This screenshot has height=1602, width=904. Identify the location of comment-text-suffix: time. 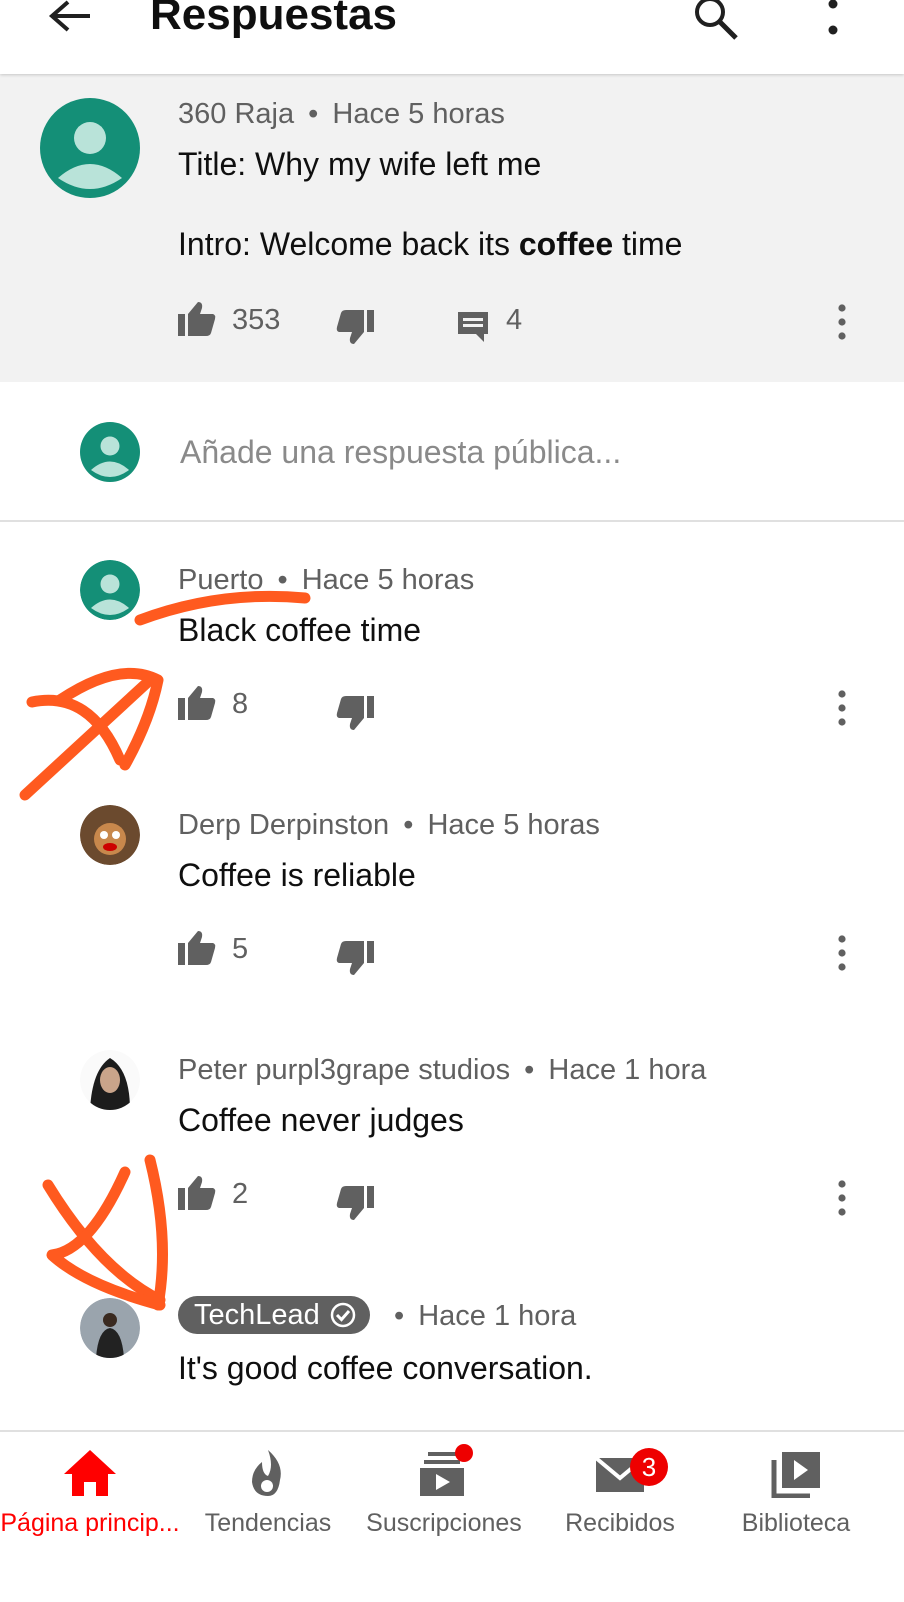
(648, 244).